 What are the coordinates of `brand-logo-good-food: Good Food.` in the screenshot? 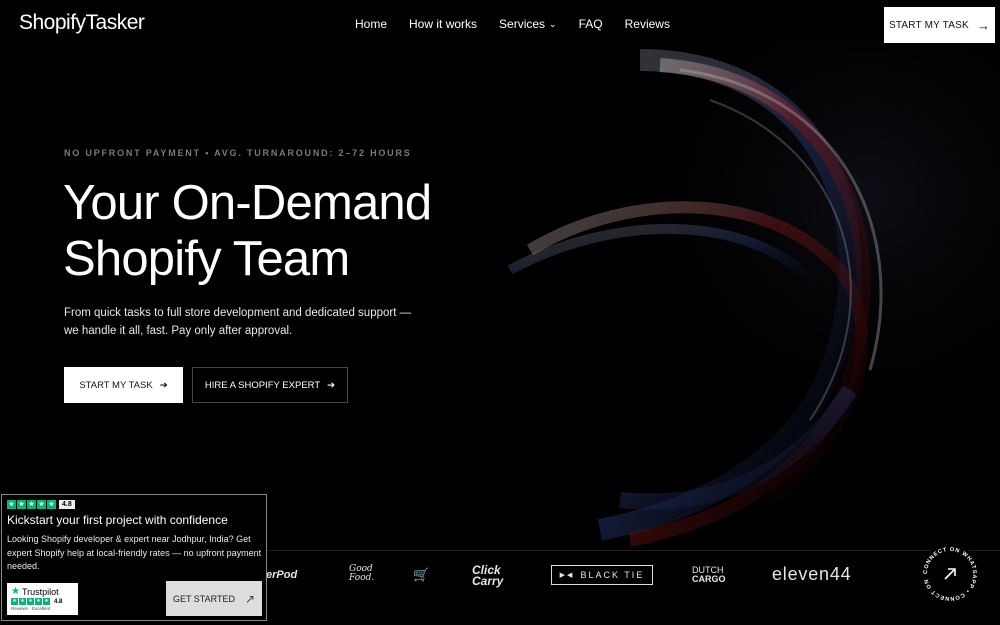 It's located at (361, 574).